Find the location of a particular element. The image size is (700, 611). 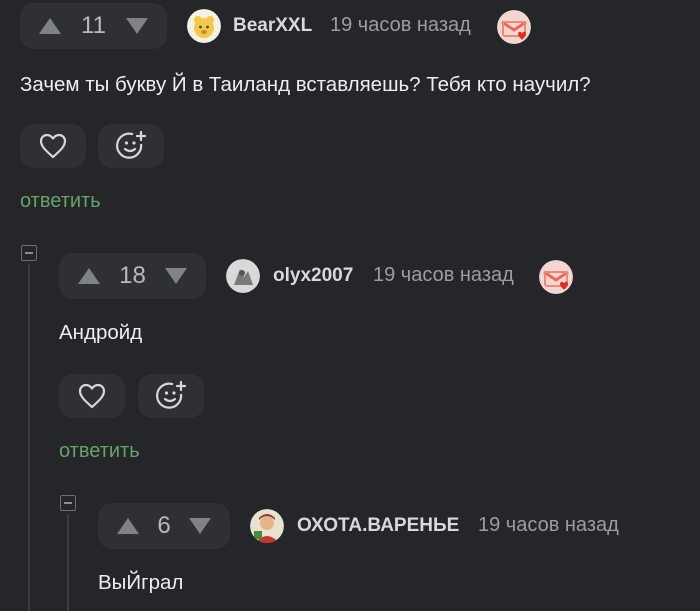

vote-pill: 11 is located at coordinates (93, 26).